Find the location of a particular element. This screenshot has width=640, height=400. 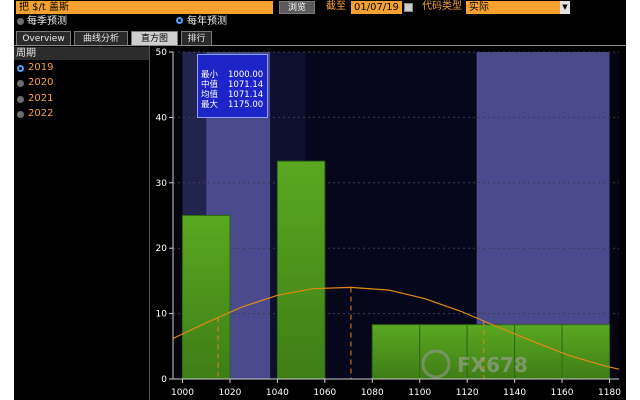

period-label-2021: 2021 is located at coordinates (41, 98).